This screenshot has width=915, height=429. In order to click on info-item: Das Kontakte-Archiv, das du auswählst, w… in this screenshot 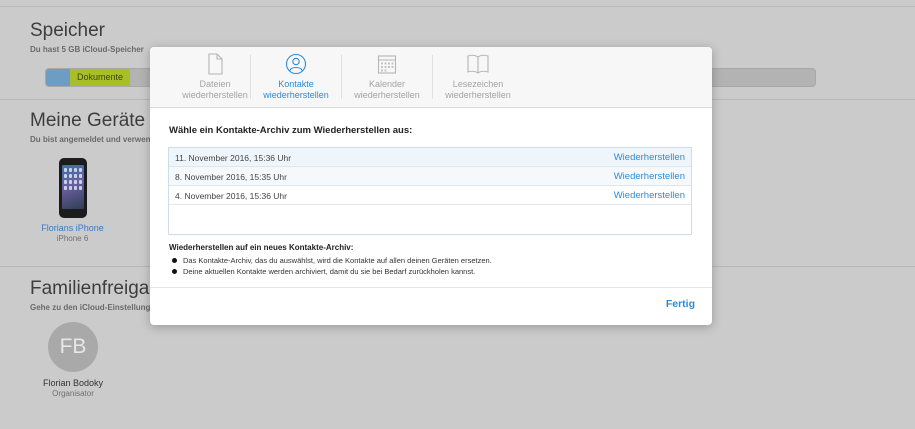, I will do `click(331, 260)`.